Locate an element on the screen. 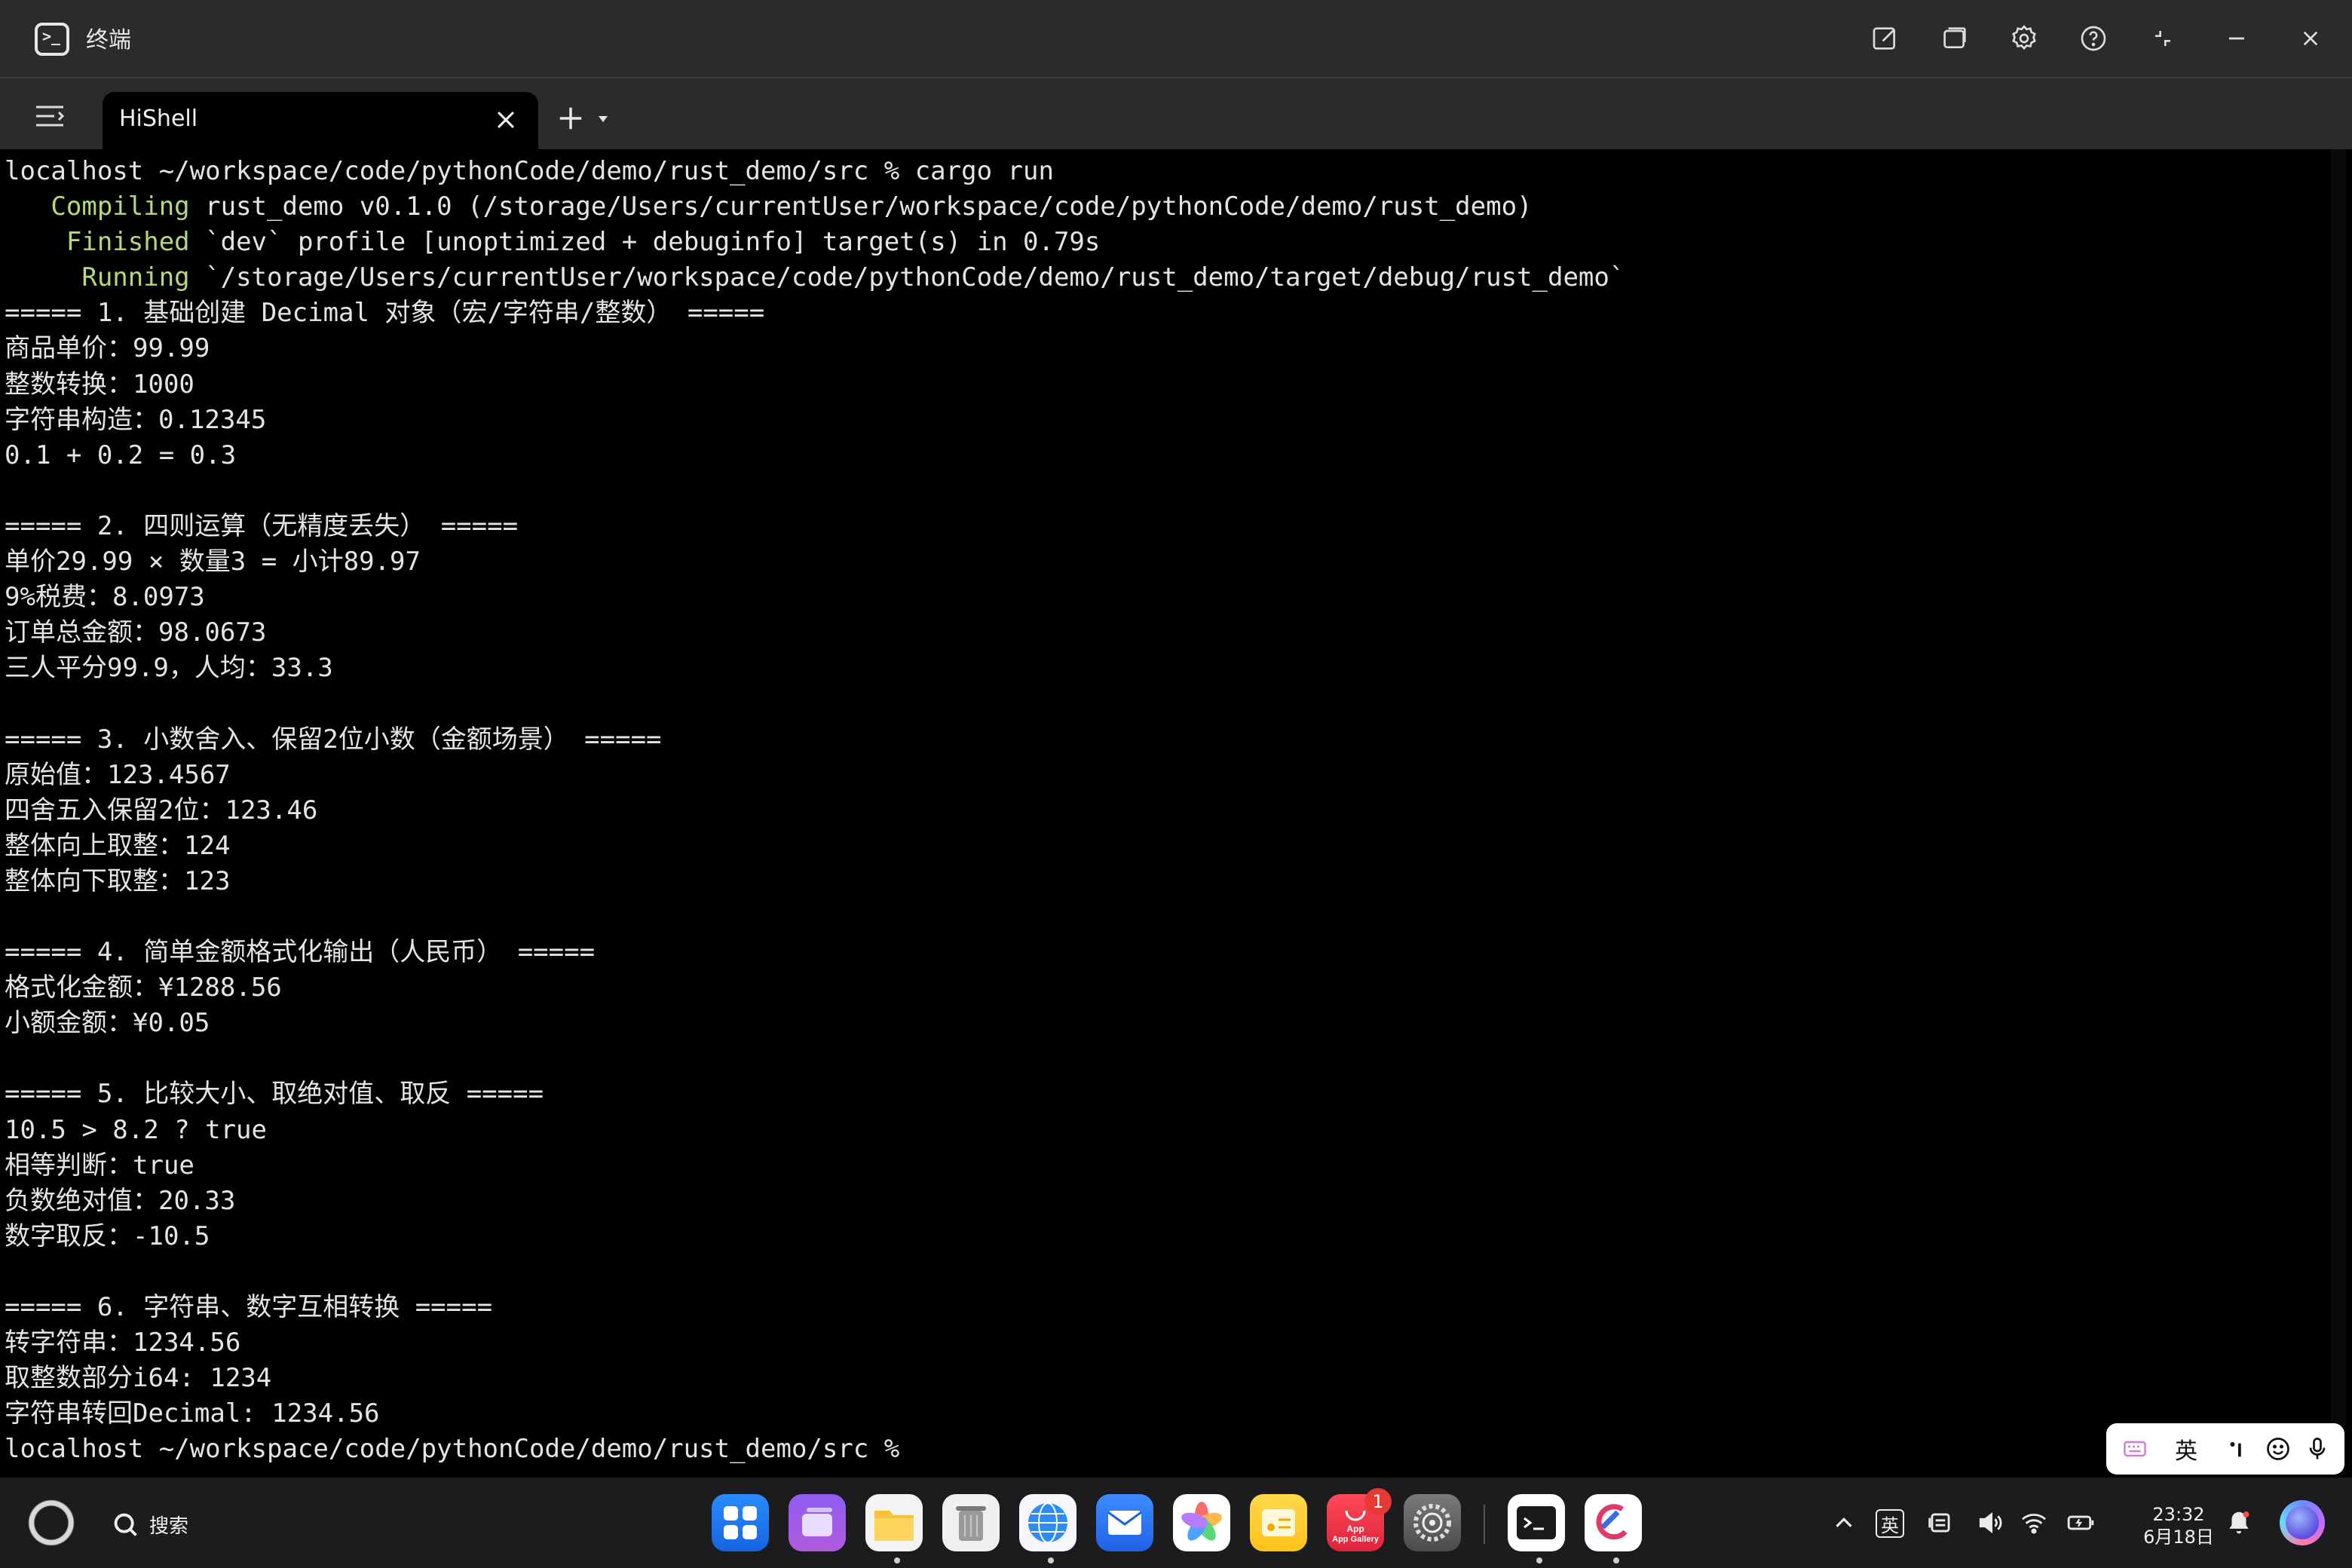 This screenshot has width=2352, height=1568. ime-microphone-icon is located at coordinates (2317, 1448).